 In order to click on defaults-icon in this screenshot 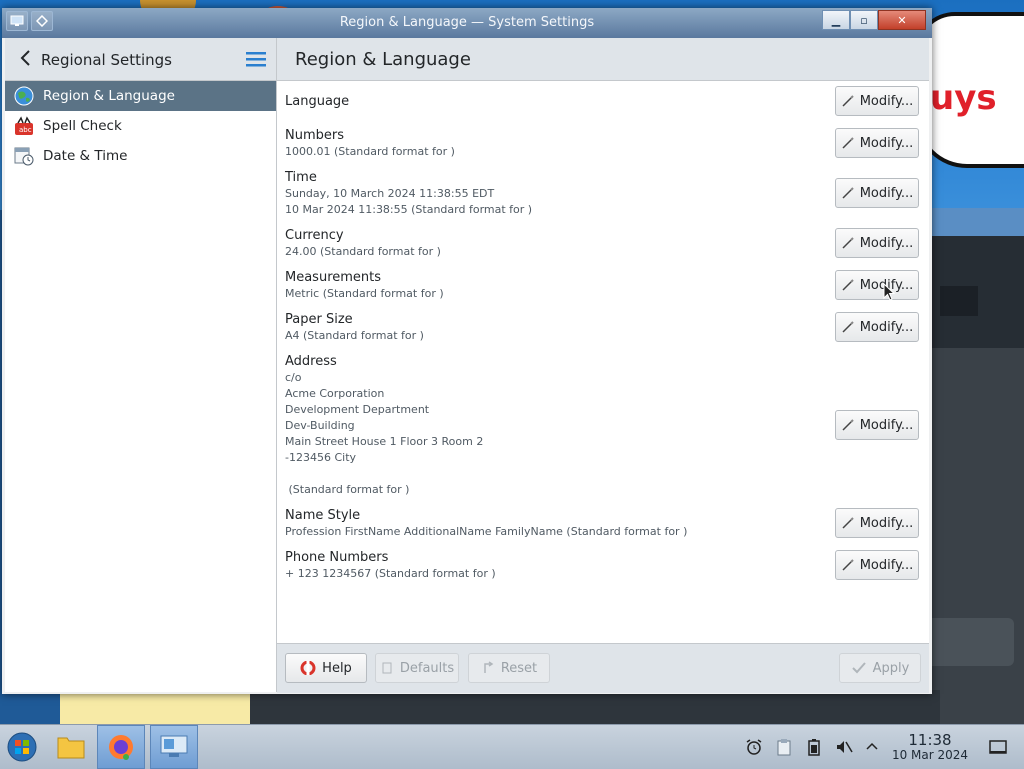, I will do `click(387, 668)`.